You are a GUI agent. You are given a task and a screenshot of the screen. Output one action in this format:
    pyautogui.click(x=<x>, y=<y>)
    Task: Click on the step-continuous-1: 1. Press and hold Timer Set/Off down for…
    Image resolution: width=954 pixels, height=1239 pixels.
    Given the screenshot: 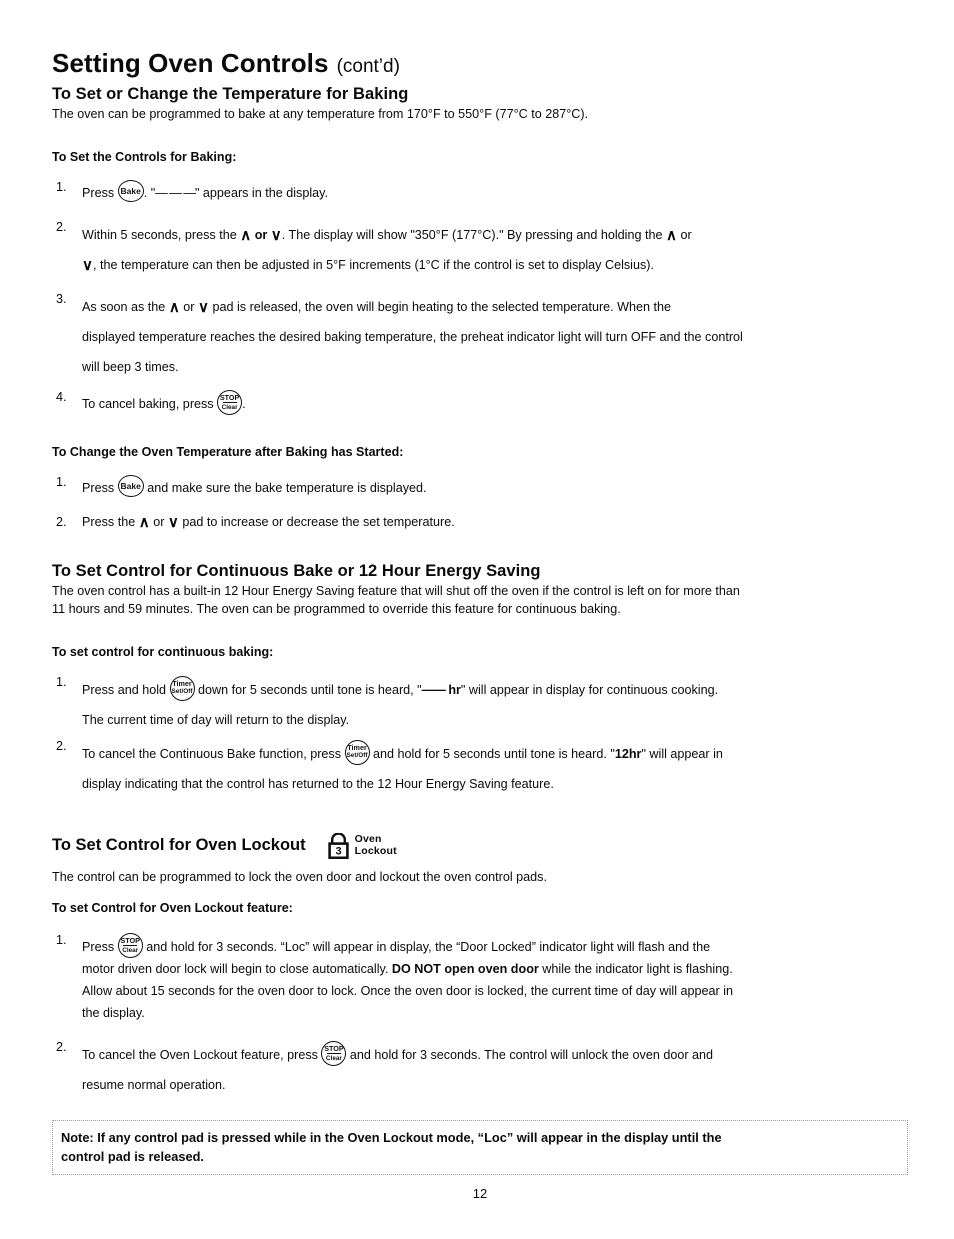 What is the action you would take?
    pyautogui.click(x=480, y=705)
    